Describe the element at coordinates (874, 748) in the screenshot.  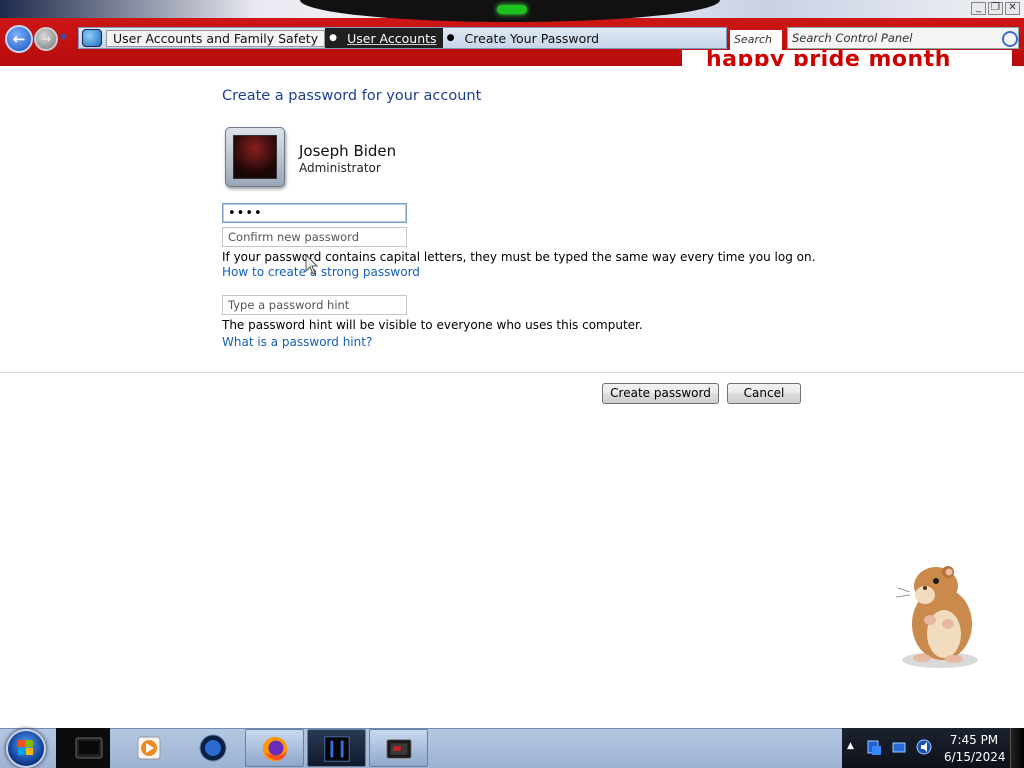
I see `network-icon` at that location.